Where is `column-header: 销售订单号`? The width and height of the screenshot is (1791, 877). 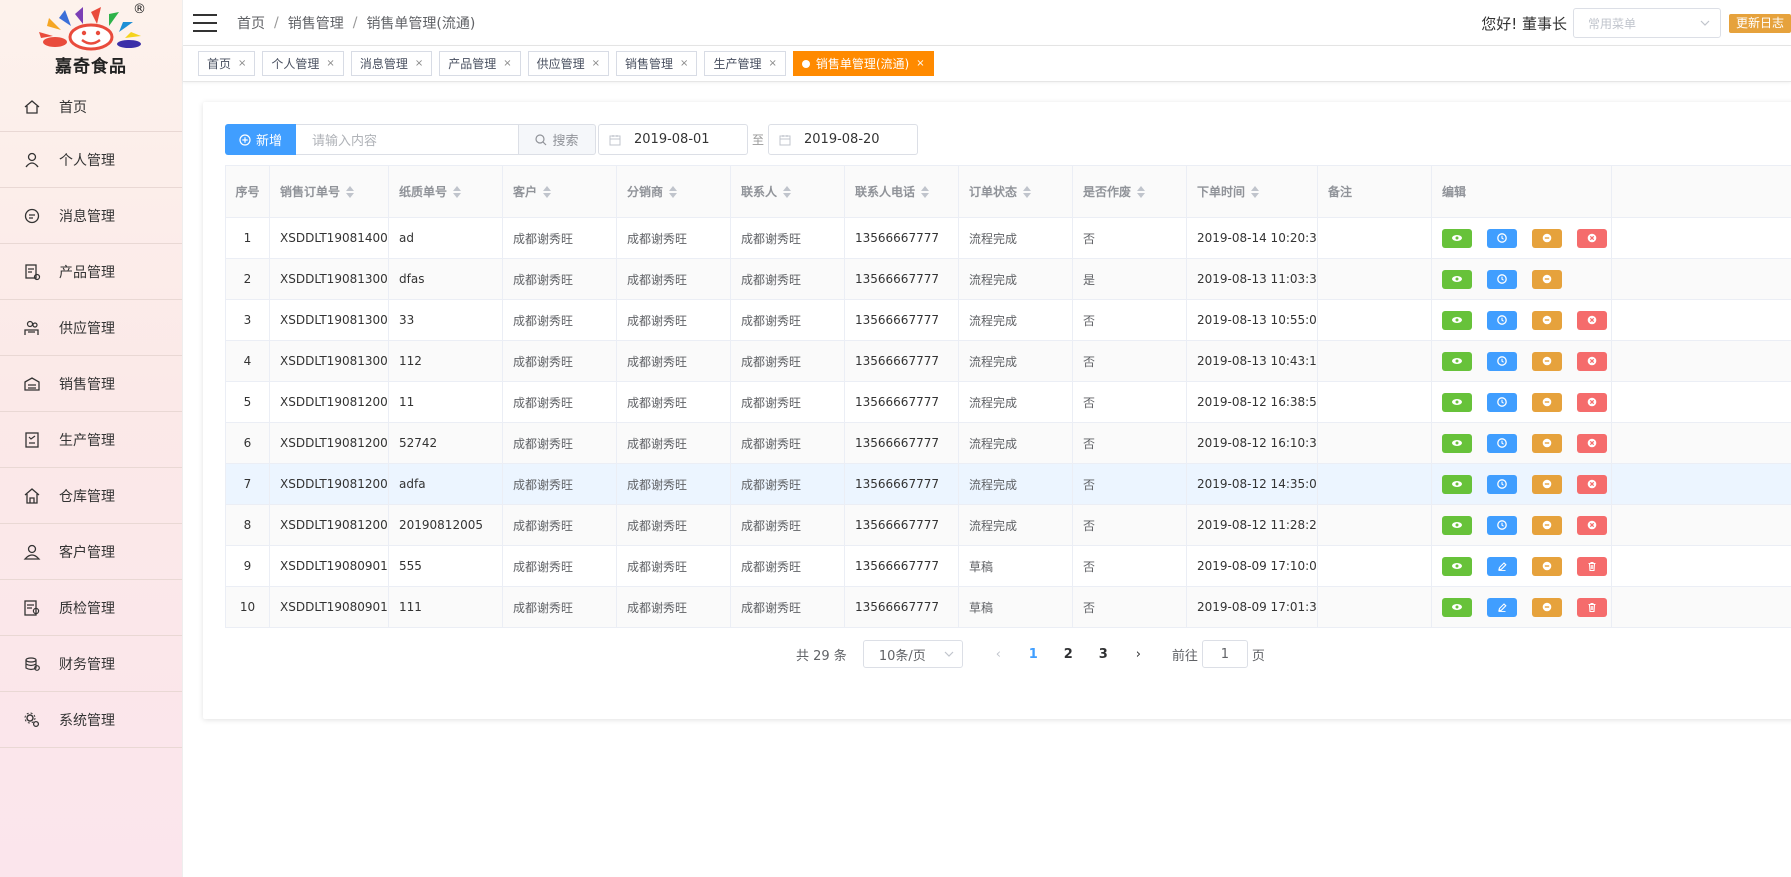
column-header: 销售订单号 is located at coordinates (329, 191).